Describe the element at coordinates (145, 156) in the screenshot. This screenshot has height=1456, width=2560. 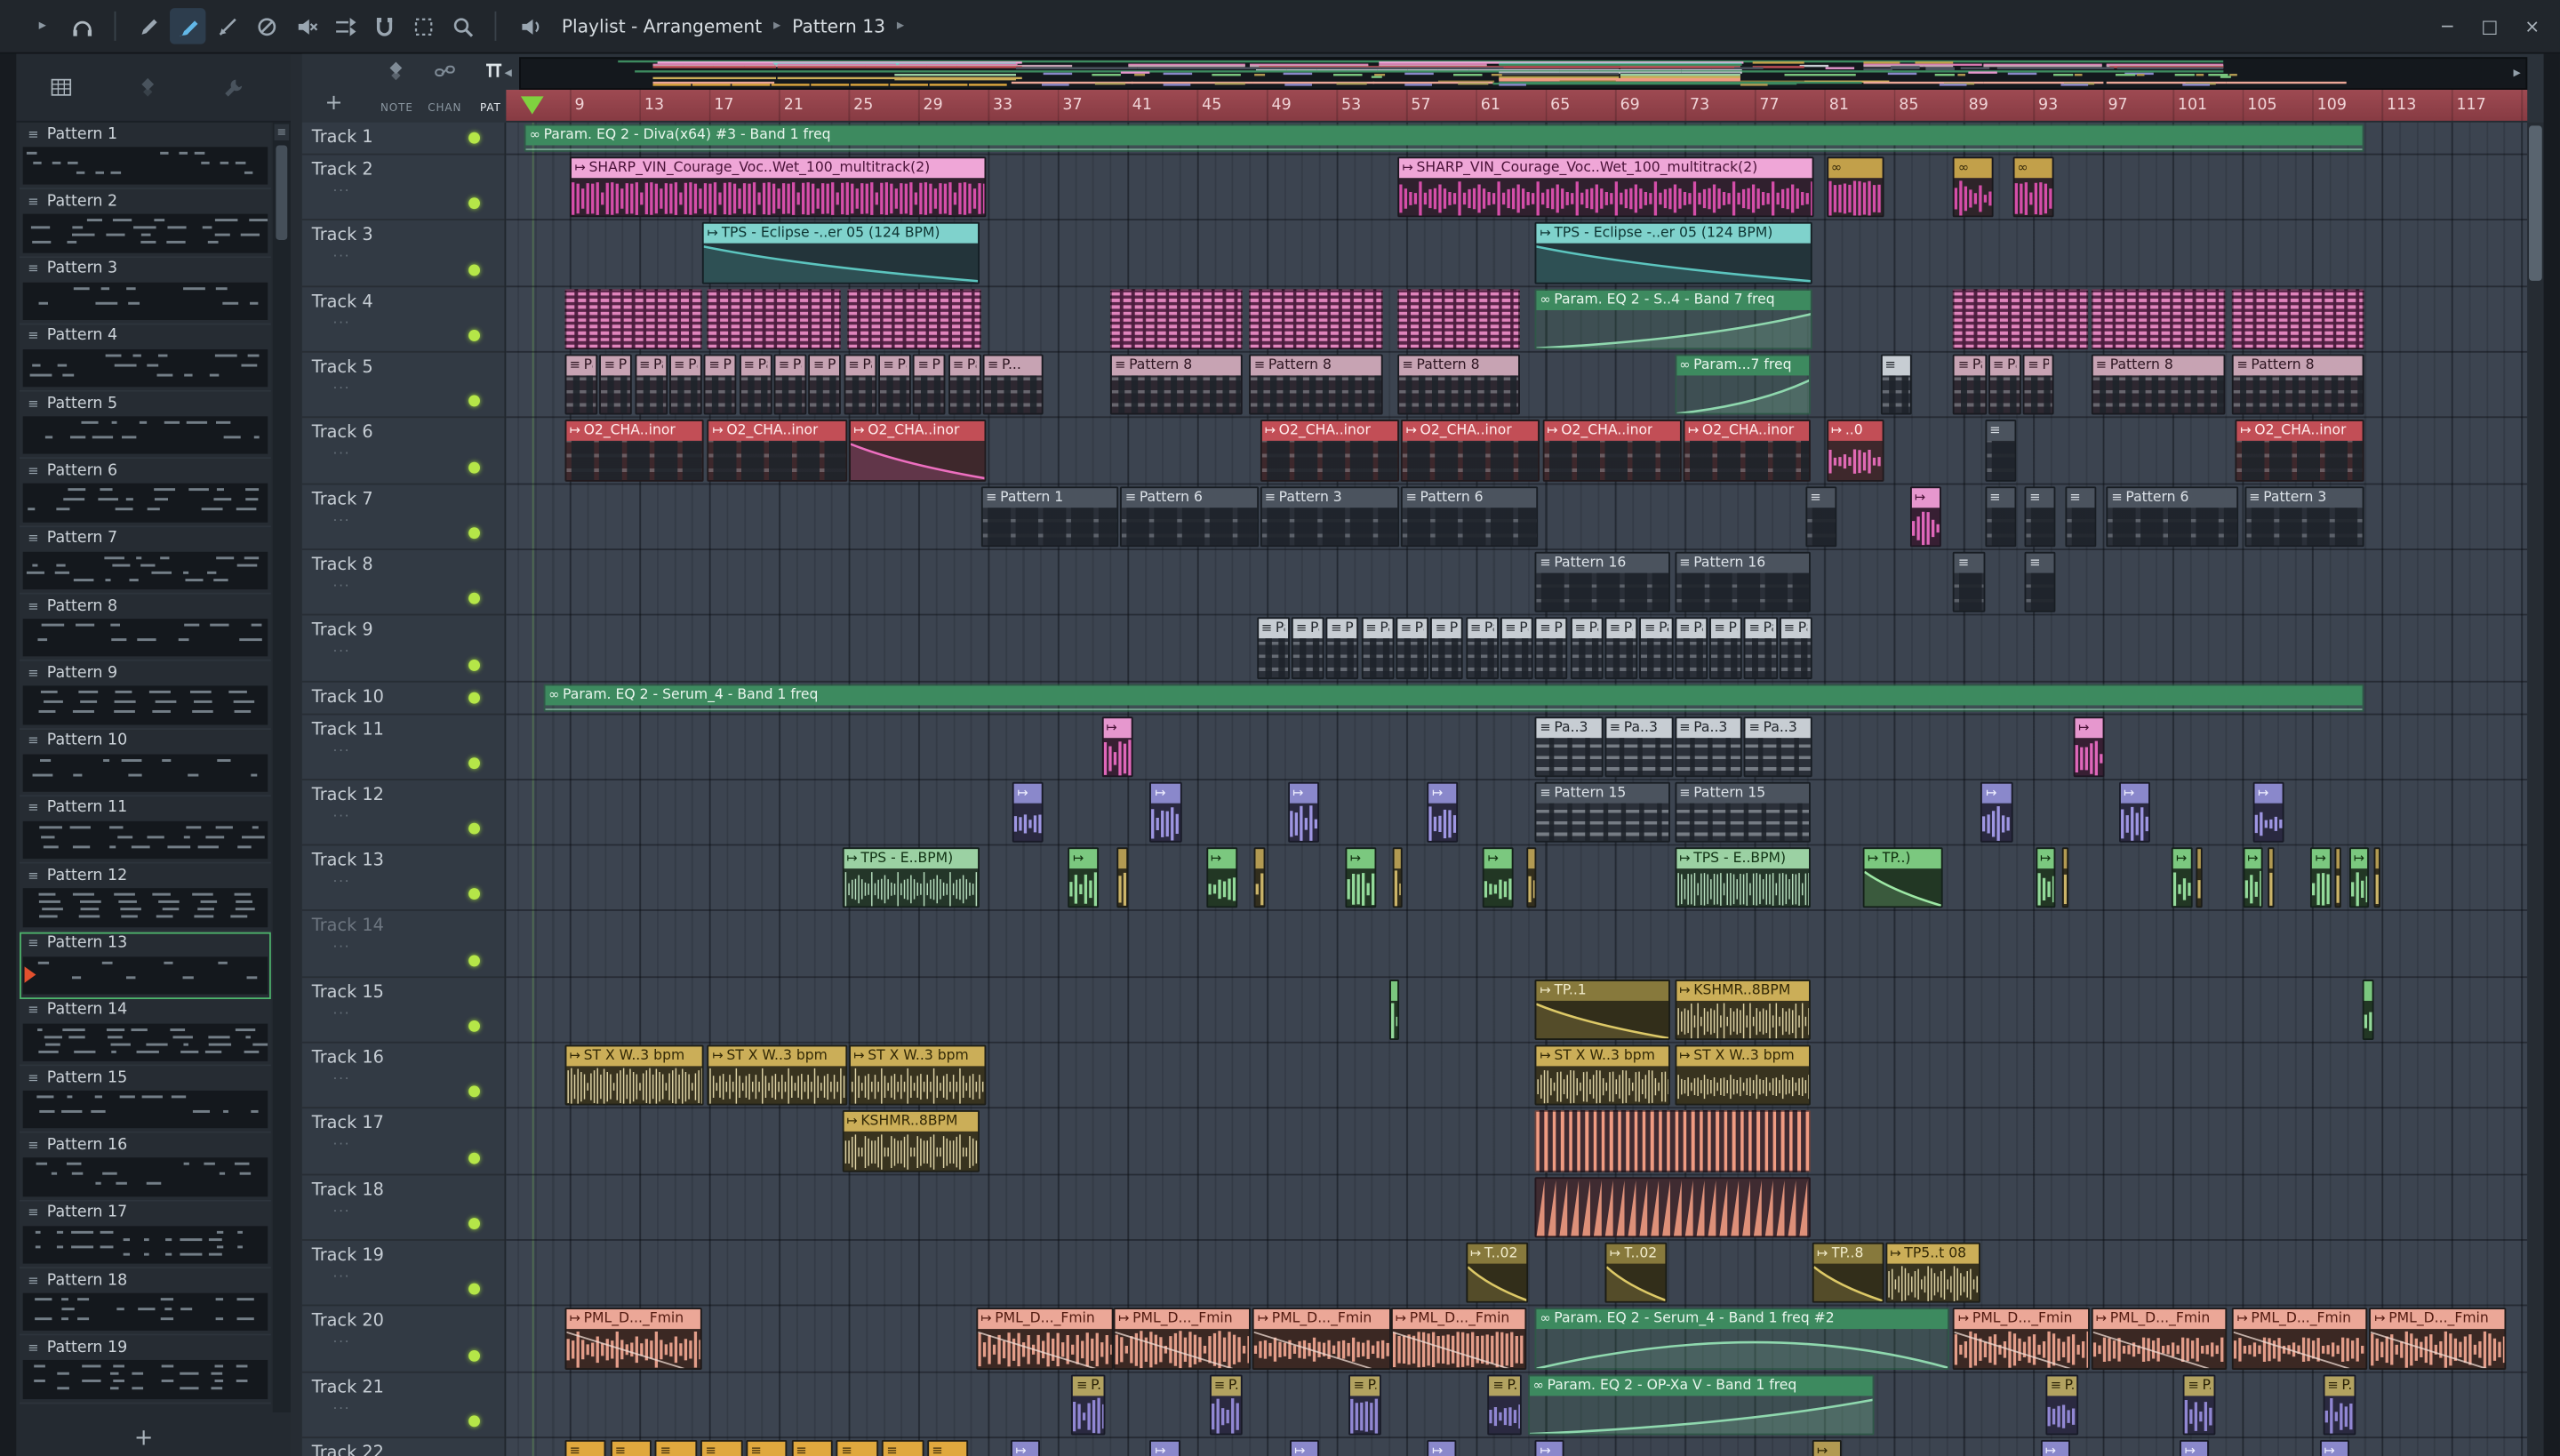
I see `pattern-item: ≡ Pattern 1` at that location.